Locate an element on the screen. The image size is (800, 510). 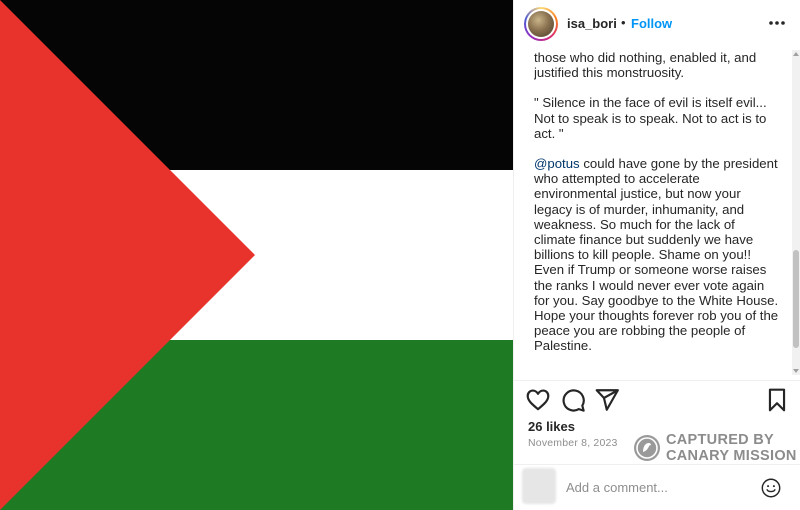
comment-bar is located at coordinates (657, 487).